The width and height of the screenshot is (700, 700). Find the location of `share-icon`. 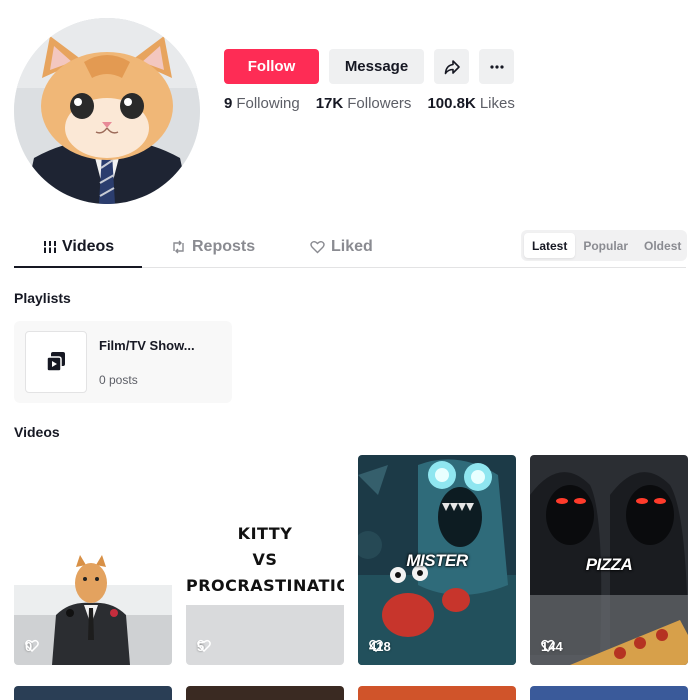

share-icon is located at coordinates (452, 66).